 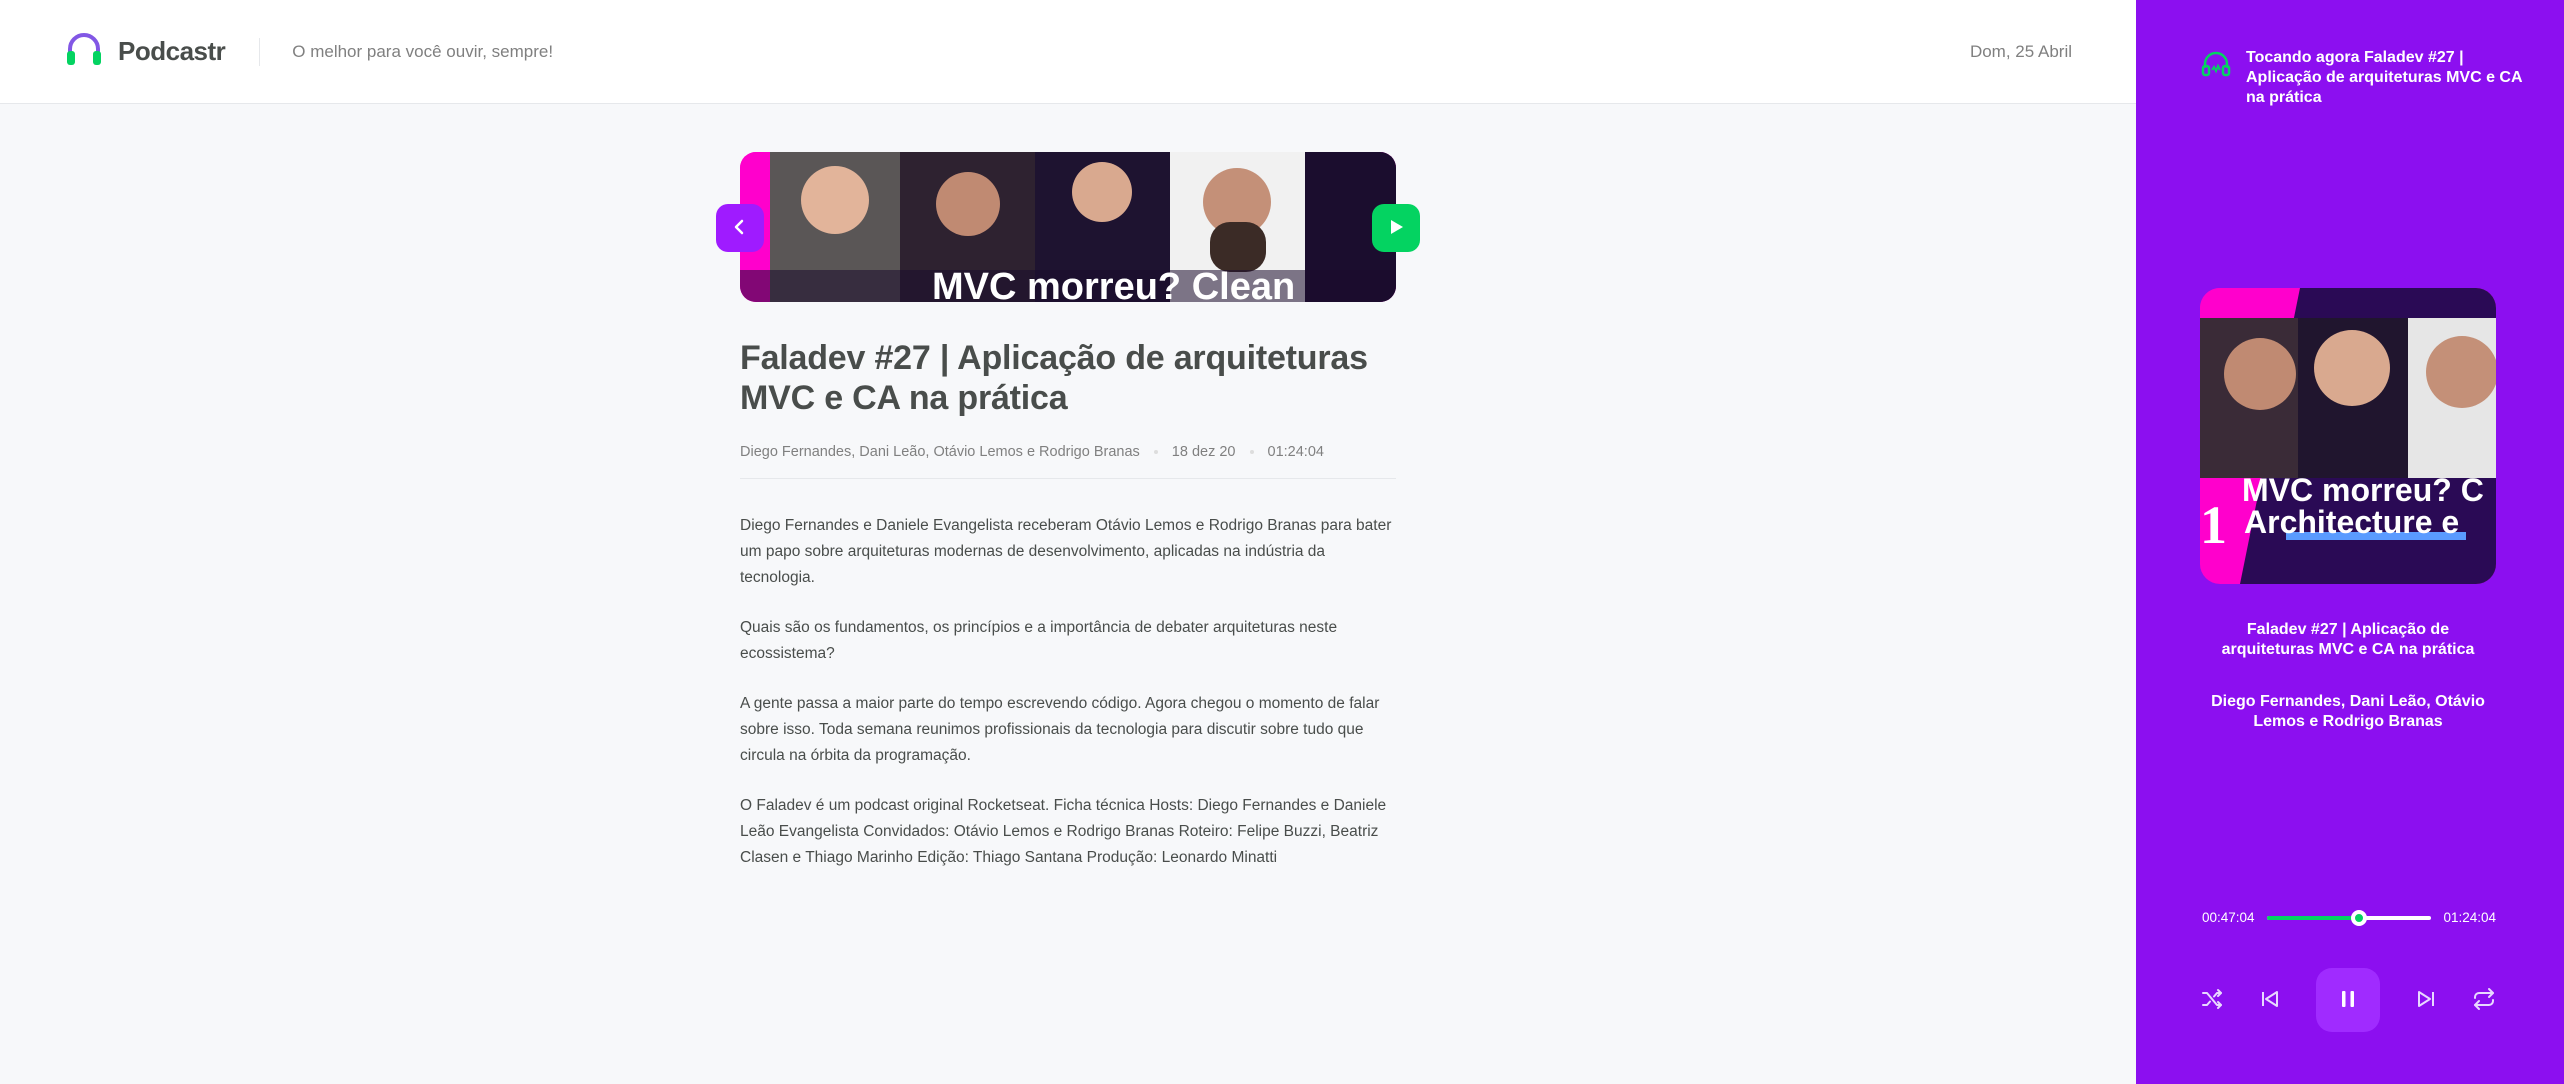 I want to click on shuffle-button, so click(x=2212, y=1000).